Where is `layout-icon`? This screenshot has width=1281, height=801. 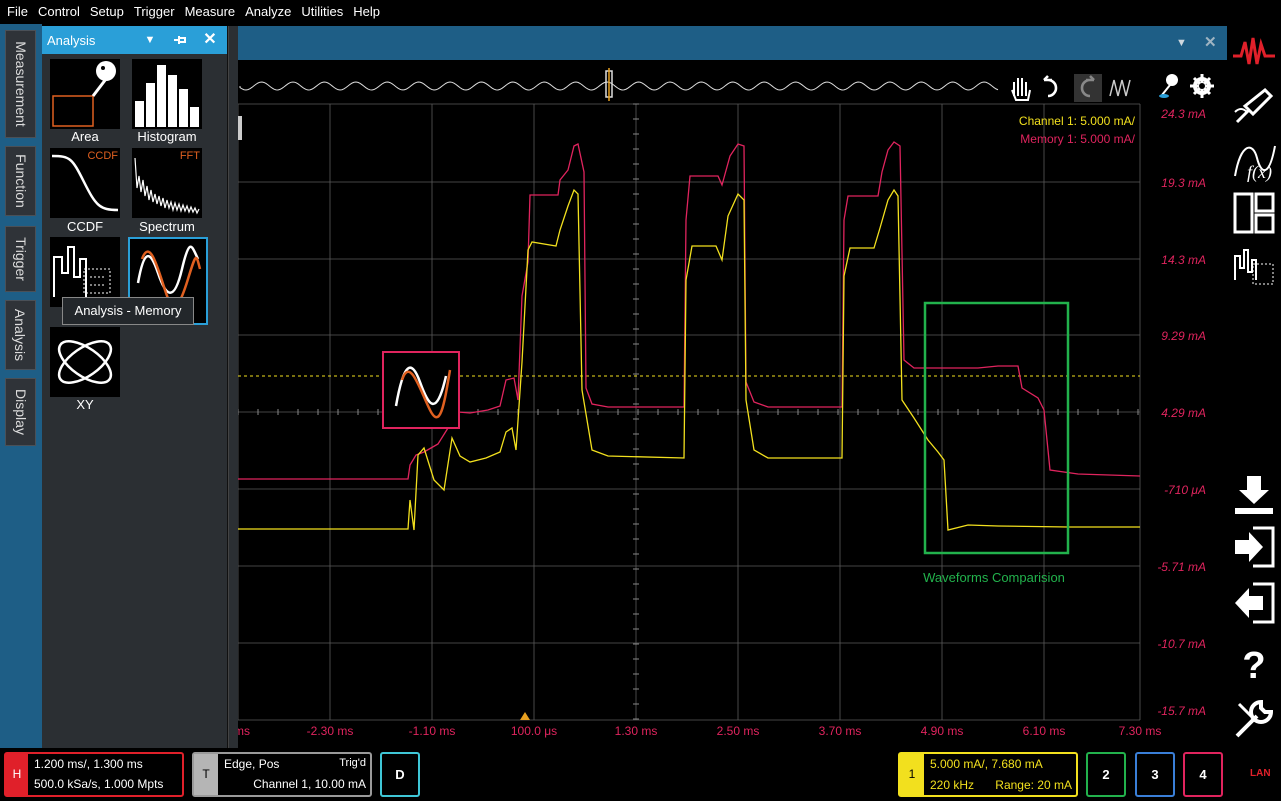 layout-icon is located at coordinates (1254, 213).